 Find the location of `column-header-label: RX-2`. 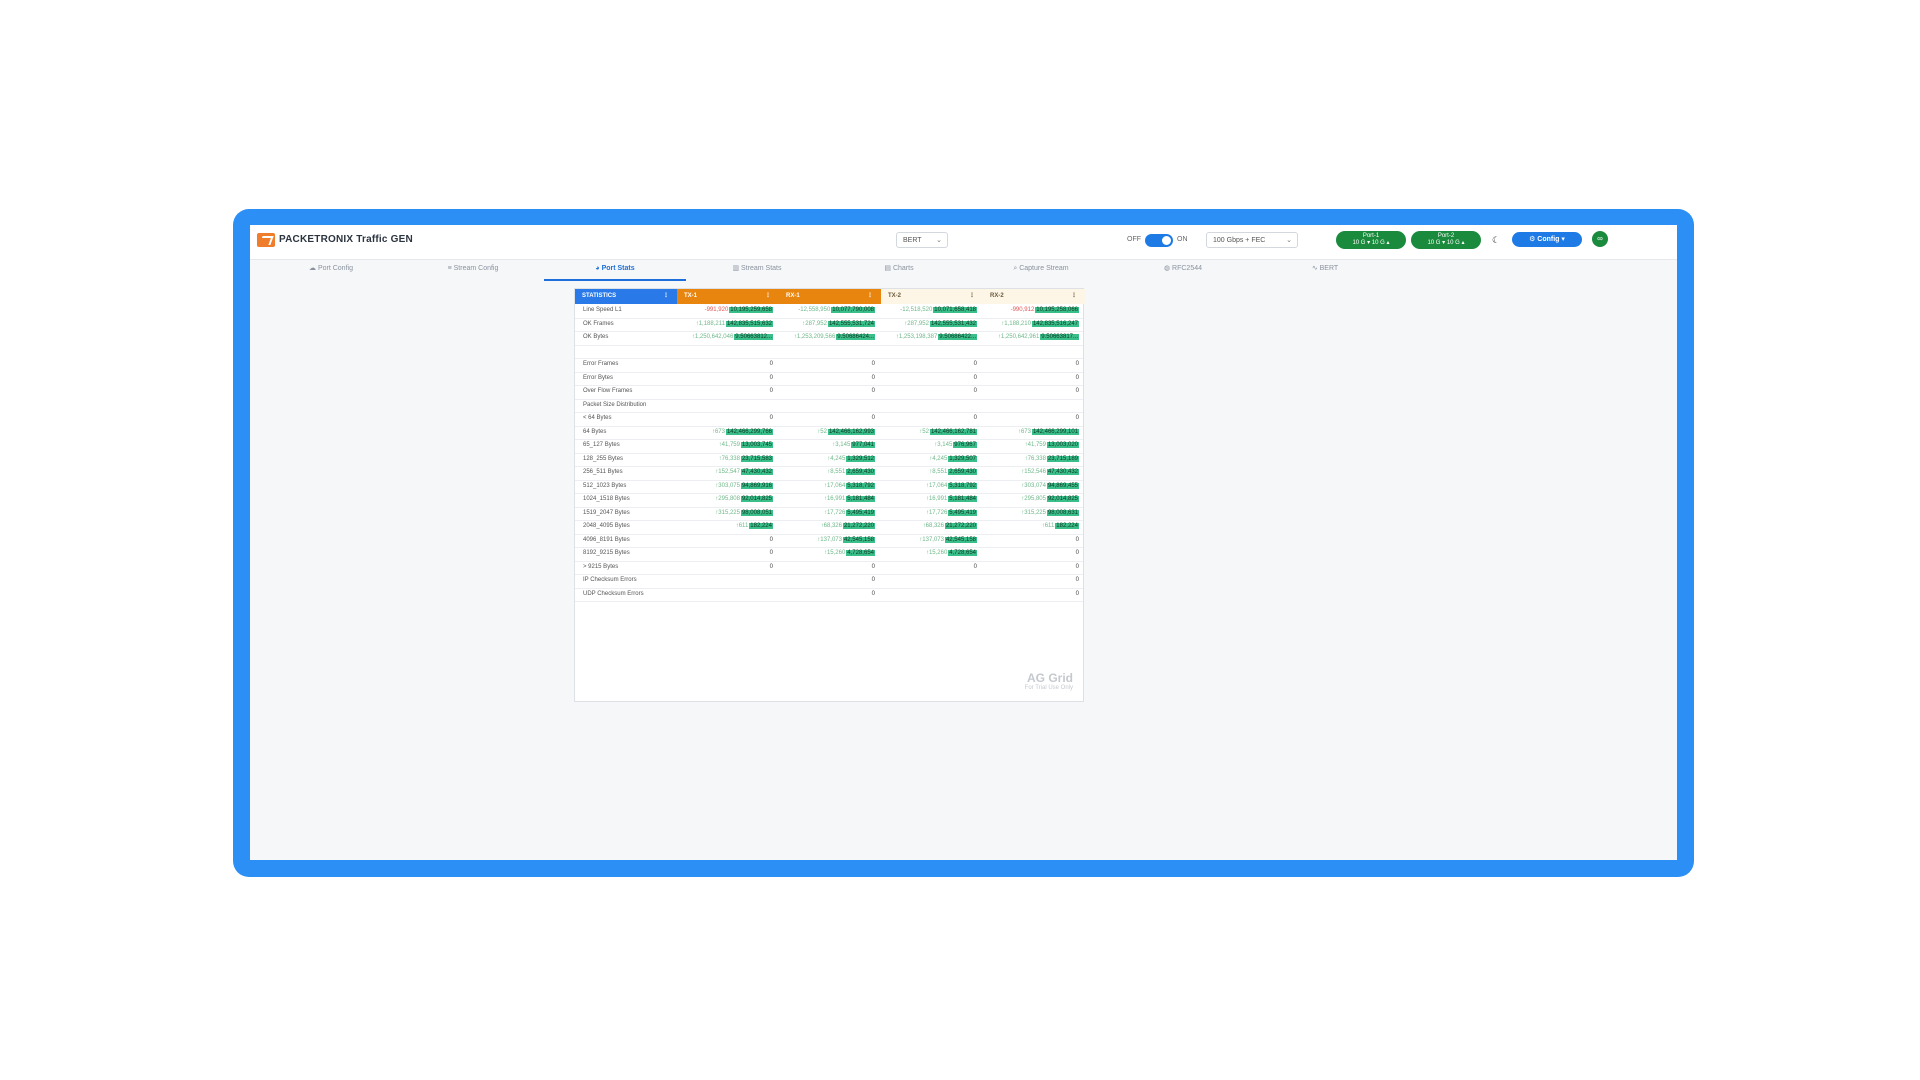

column-header-label: RX-2 is located at coordinates (997, 296).